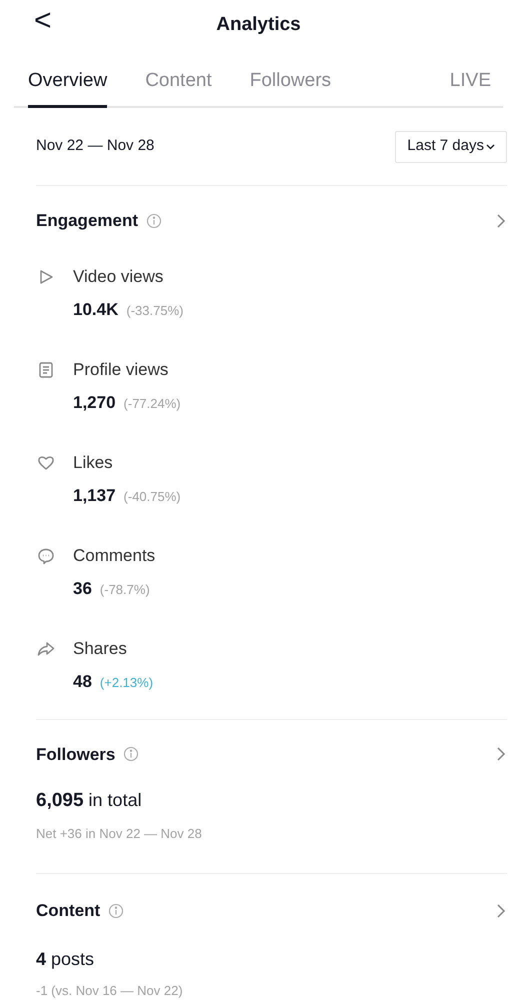 This screenshot has width=517, height=1000. I want to click on metric-label: Profile views, so click(121, 369).